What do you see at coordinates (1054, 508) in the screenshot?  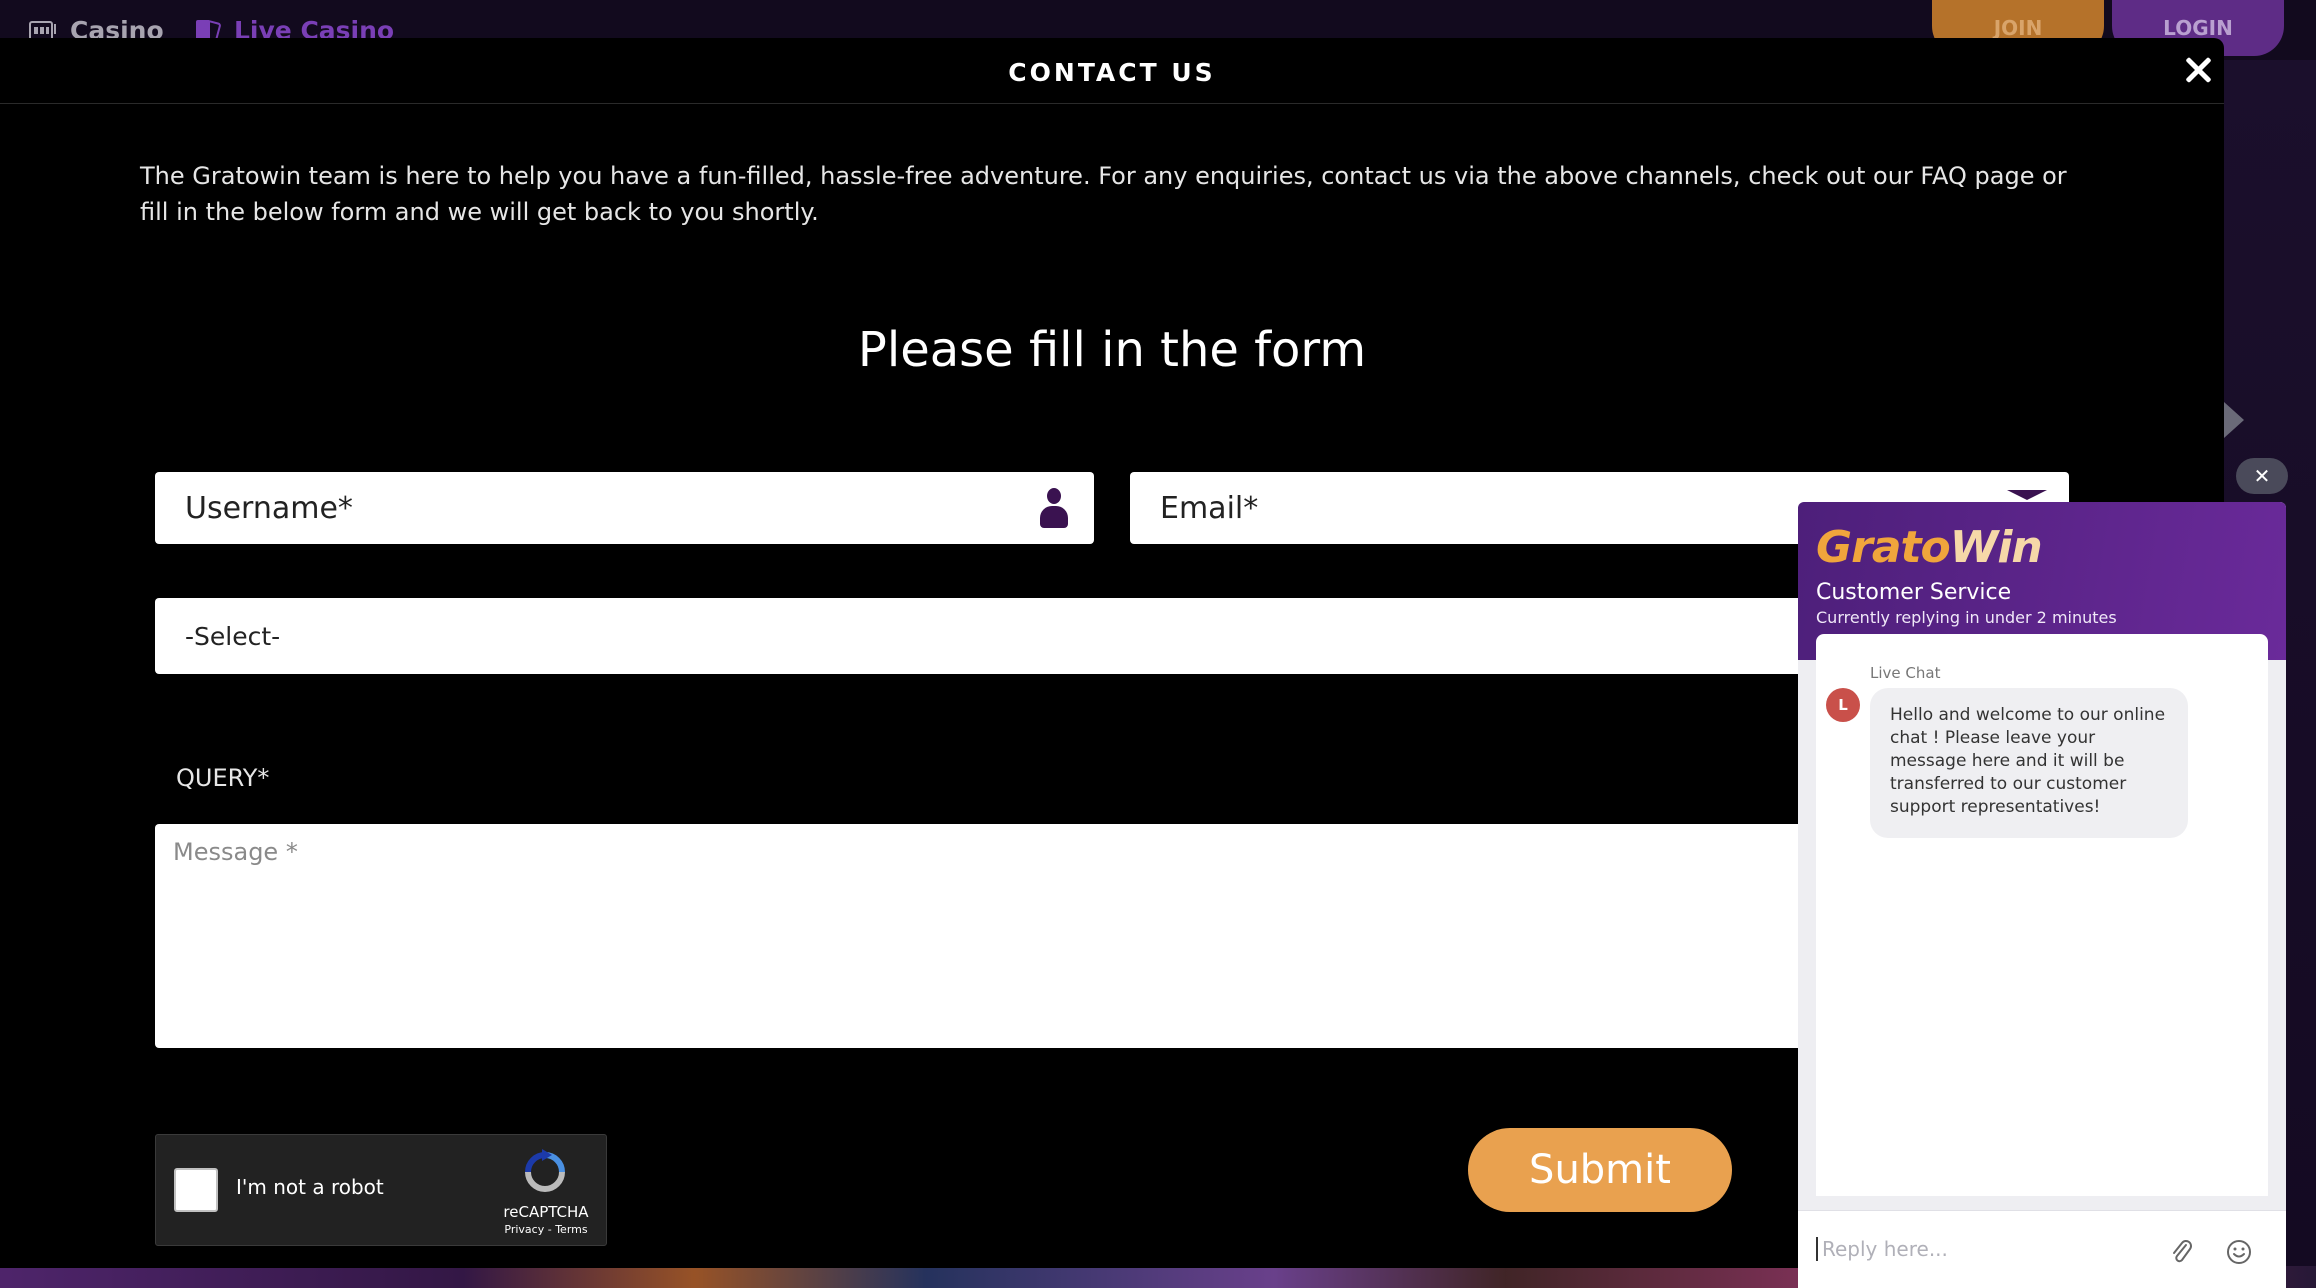 I see `user-icon` at bounding box center [1054, 508].